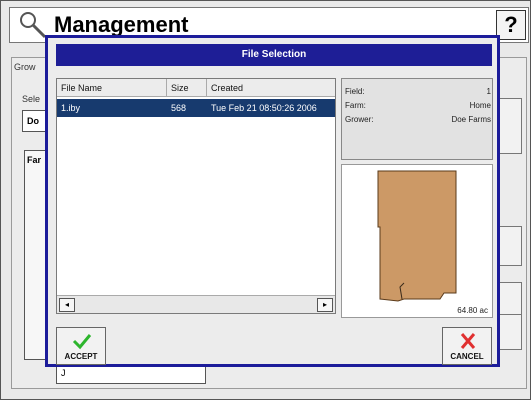  I want to click on field-preview: 64.80 ac, so click(417, 241).